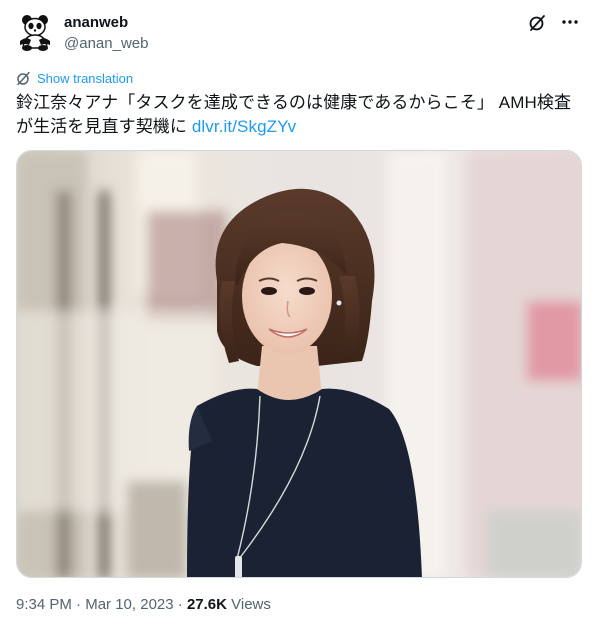 Image resolution: width=598 pixels, height=626 pixels. What do you see at coordinates (23, 78) in the screenshot?
I see `translate-icon` at bounding box center [23, 78].